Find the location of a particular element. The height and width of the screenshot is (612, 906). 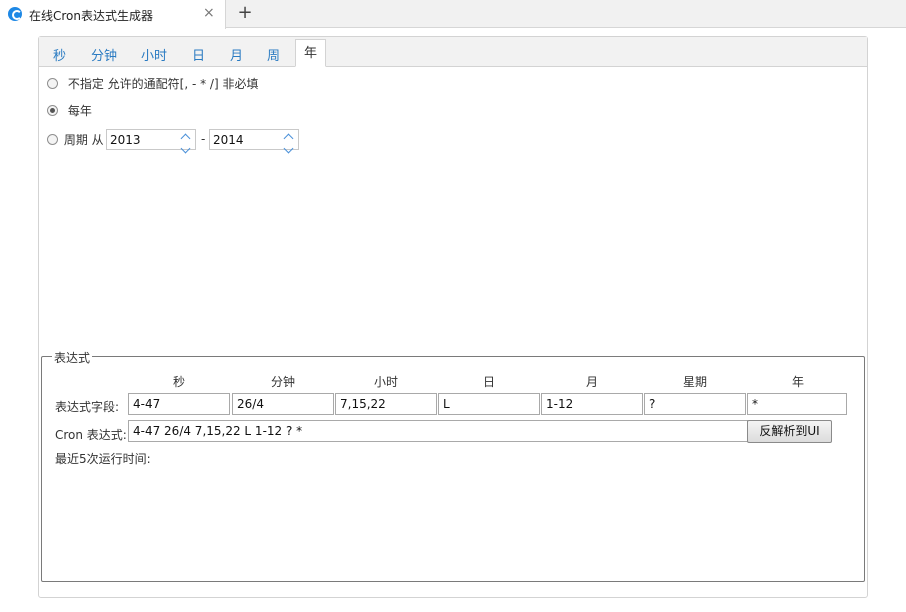

period-to-value: 2014 is located at coordinates (228, 140).